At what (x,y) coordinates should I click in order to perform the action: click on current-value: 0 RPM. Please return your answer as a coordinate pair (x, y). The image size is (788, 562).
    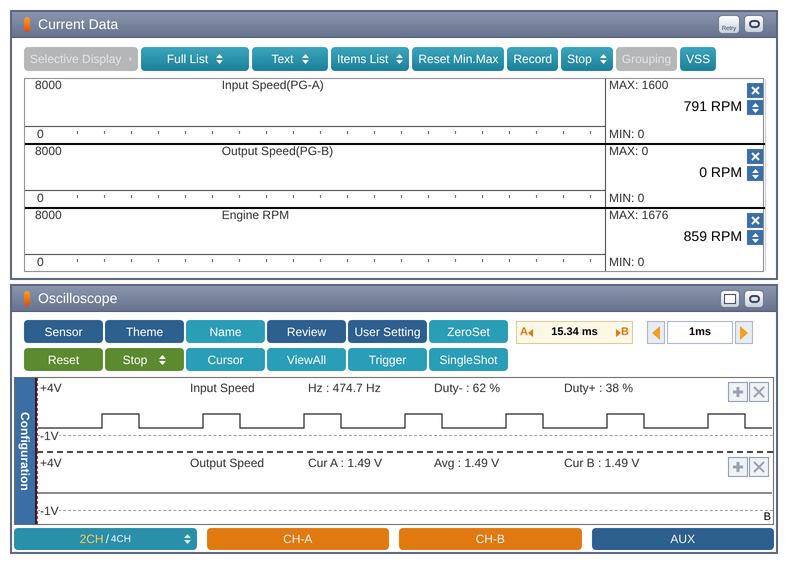
    Looking at the image, I should click on (720, 172).